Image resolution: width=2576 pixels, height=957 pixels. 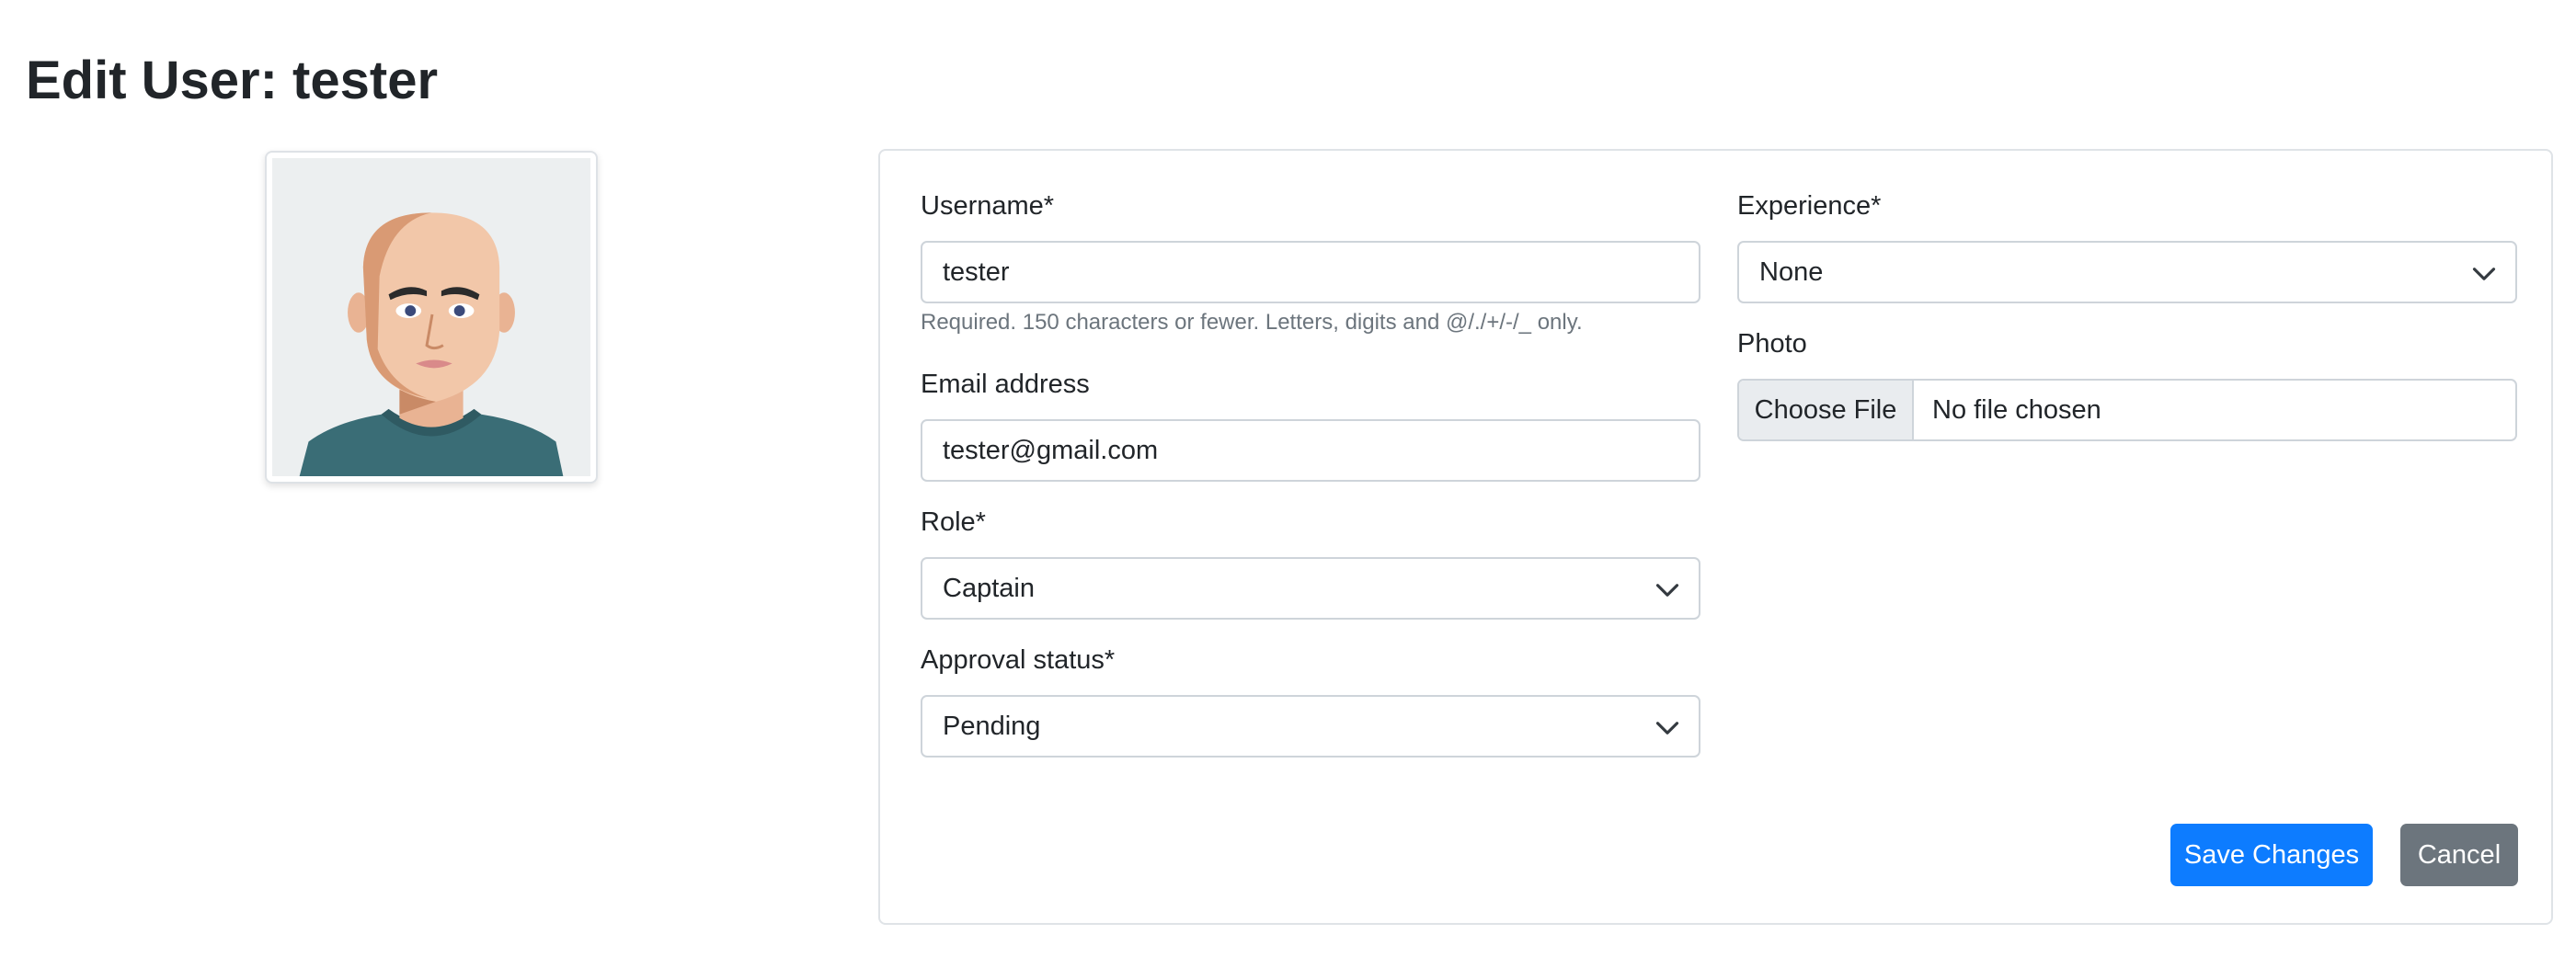 I want to click on username-input: tester, so click(x=1310, y=272).